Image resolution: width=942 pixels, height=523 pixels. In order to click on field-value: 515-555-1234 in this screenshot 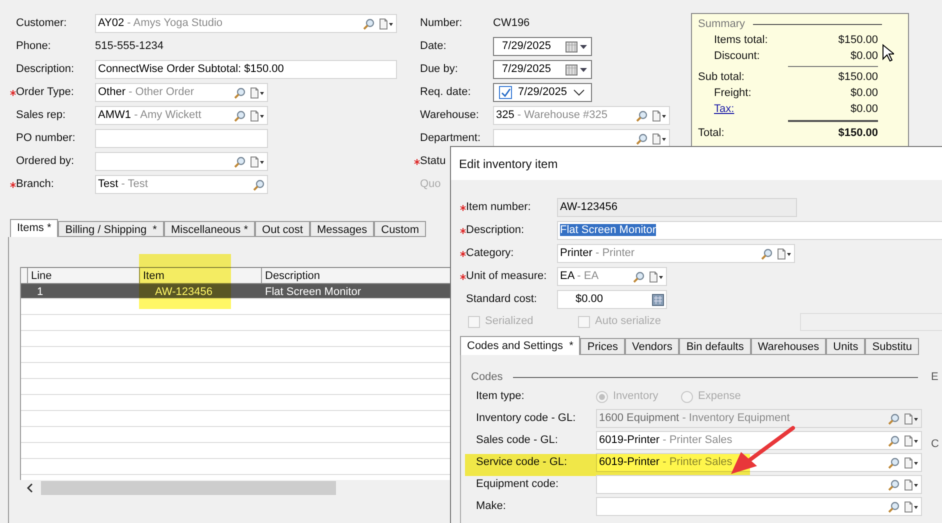, I will do `click(129, 46)`.